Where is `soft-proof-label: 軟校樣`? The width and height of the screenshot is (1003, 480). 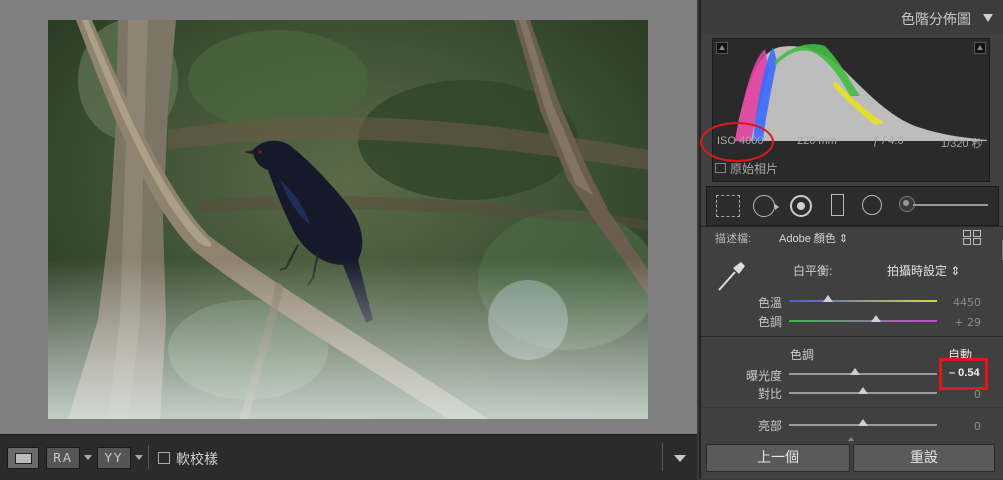
soft-proof-label: 軟校樣 is located at coordinates (197, 459).